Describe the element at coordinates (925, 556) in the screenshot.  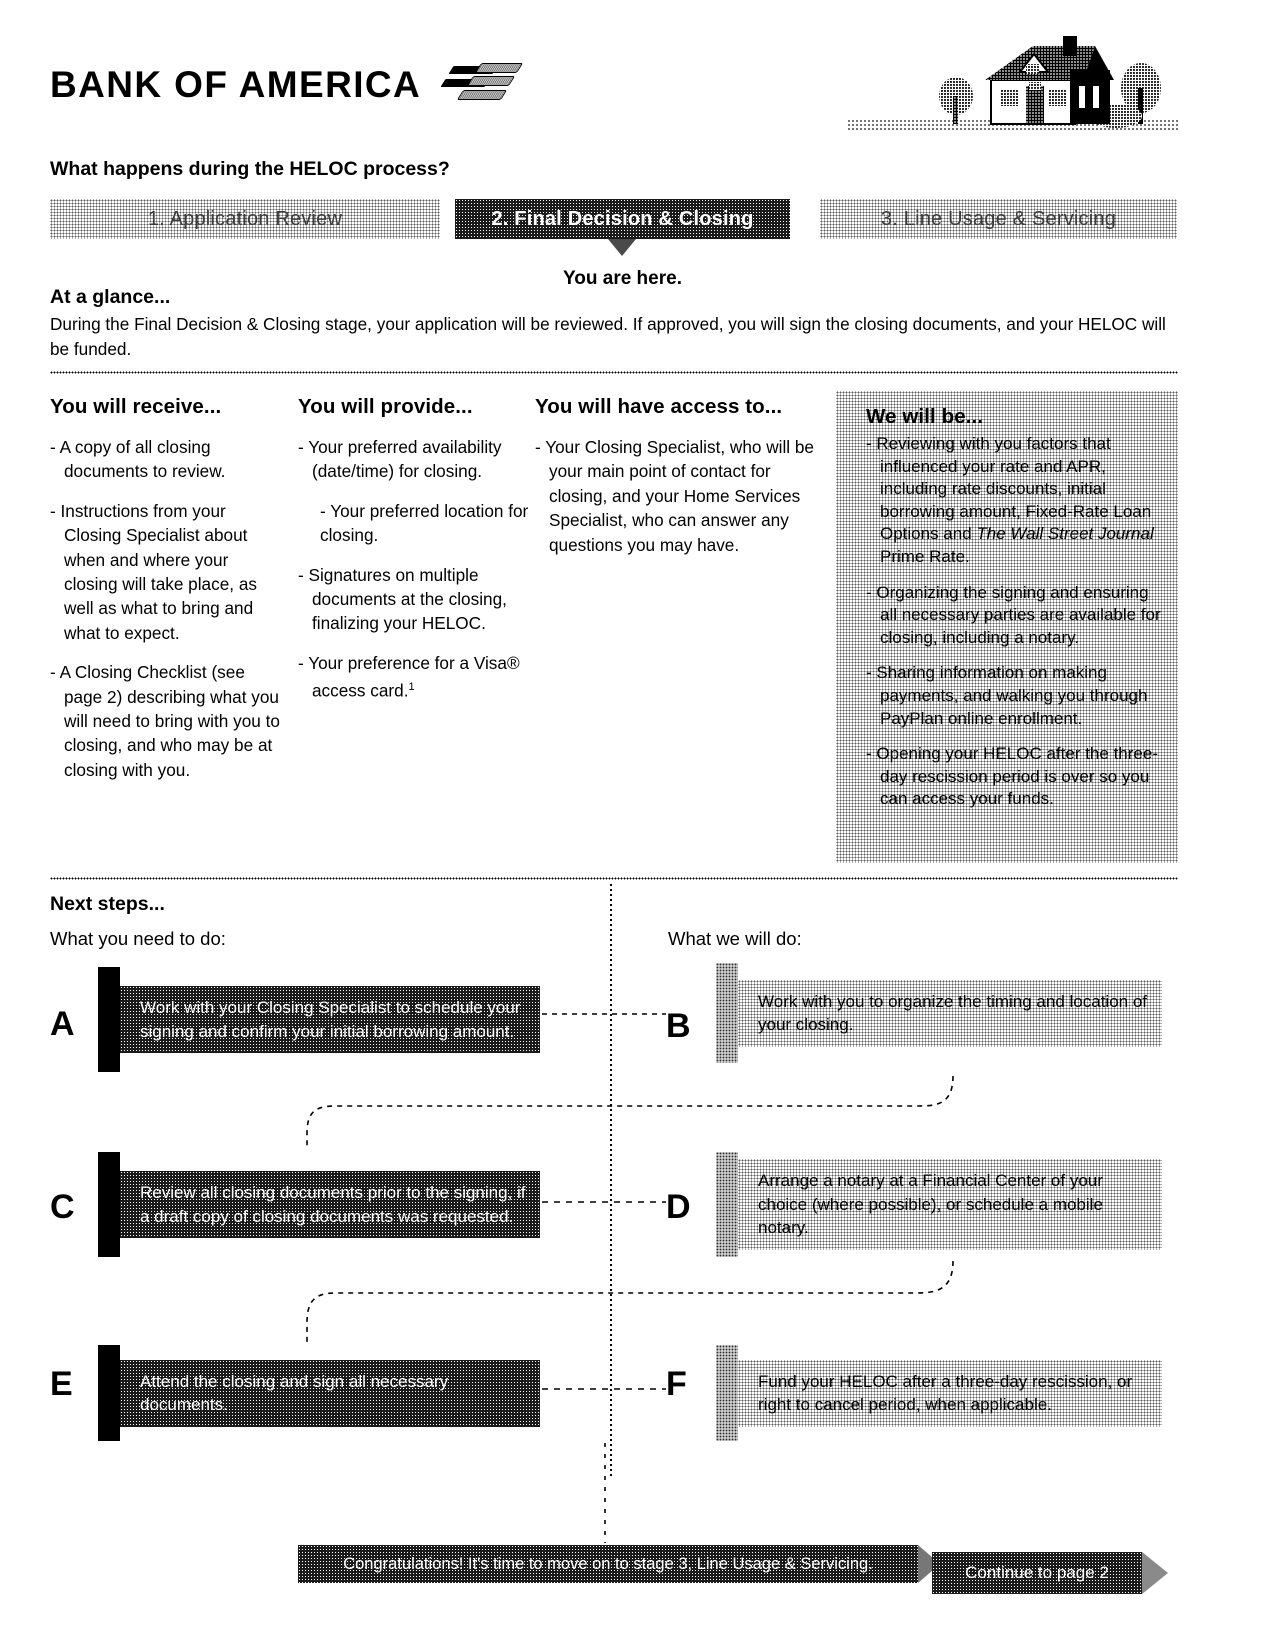
I see `text-post: Prime Rate.` at that location.